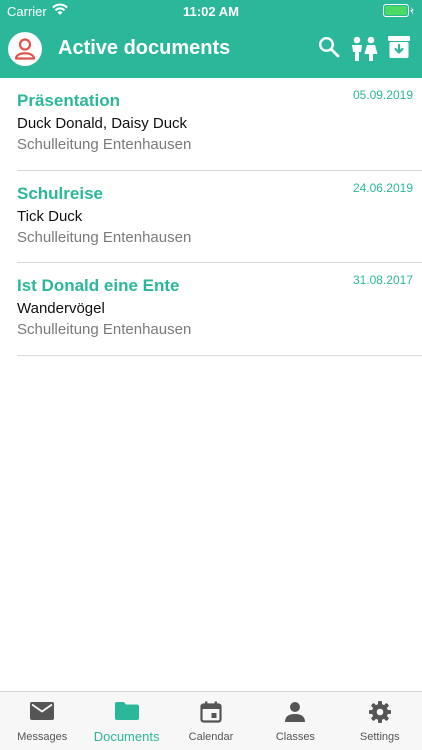 The height and width of the screenshot is (750, 422). Describe the element at coordinates (211, 712) in the screenshot. I see `calendar-icon` at that location.